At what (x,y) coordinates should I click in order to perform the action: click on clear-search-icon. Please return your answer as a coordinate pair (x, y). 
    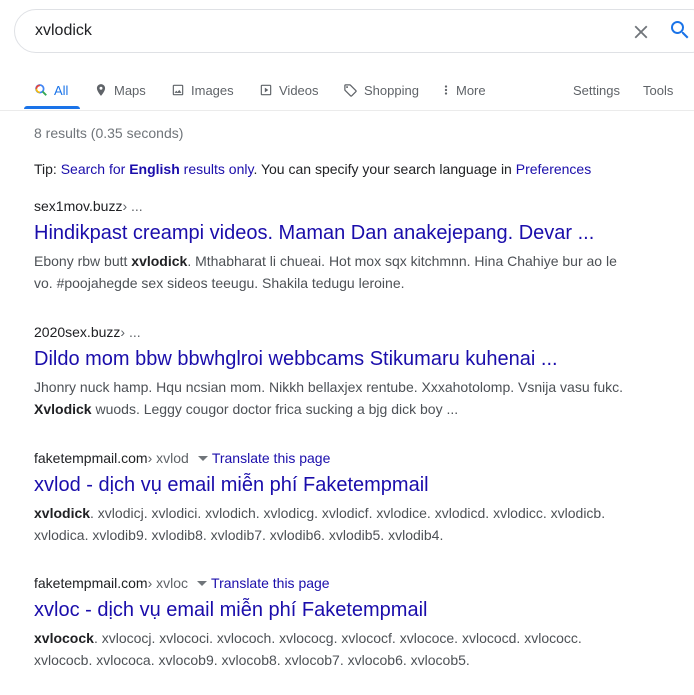
    Looking at the image, I should click on (641, 32).